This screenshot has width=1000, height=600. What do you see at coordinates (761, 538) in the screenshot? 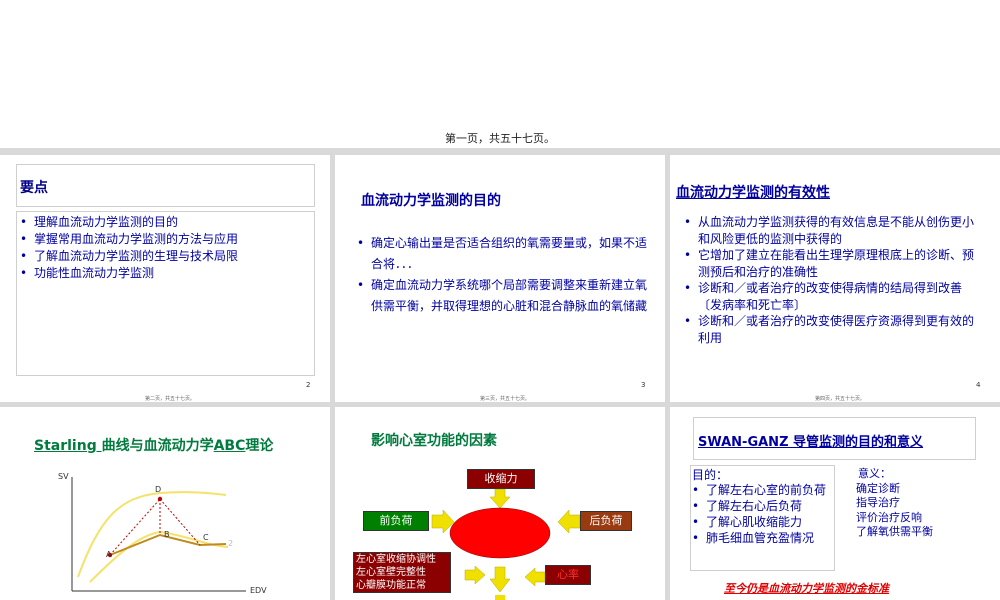
I see `purpose-item: 肺毛细血管充盈情况` at bounding box center [761, 538].